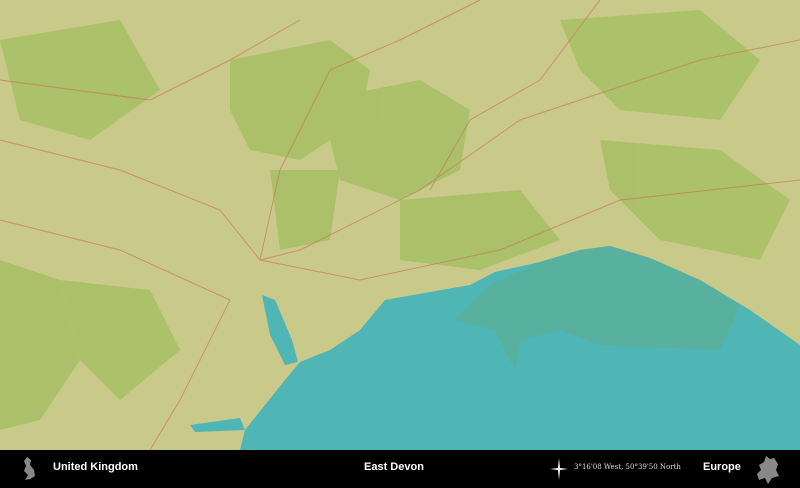  What do you see at coordinates (559, 469) in the screenshot?
I see `compass-star-icon` at bounding box center [559, 469].